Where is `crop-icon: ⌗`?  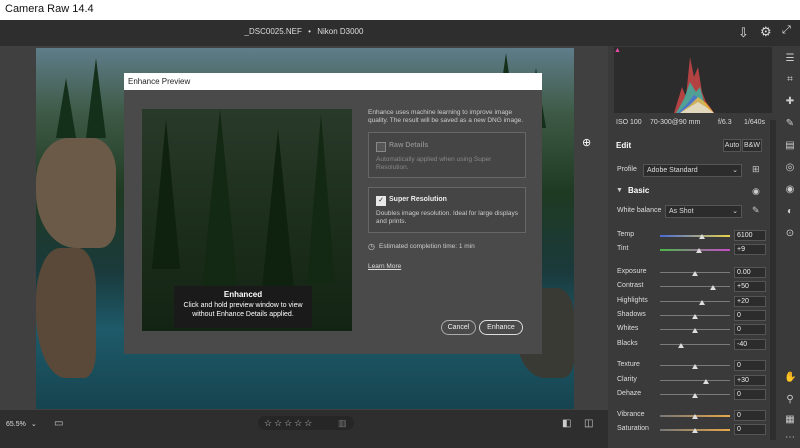 crop-icon: ⌗ is located at coordinates (790, 80).